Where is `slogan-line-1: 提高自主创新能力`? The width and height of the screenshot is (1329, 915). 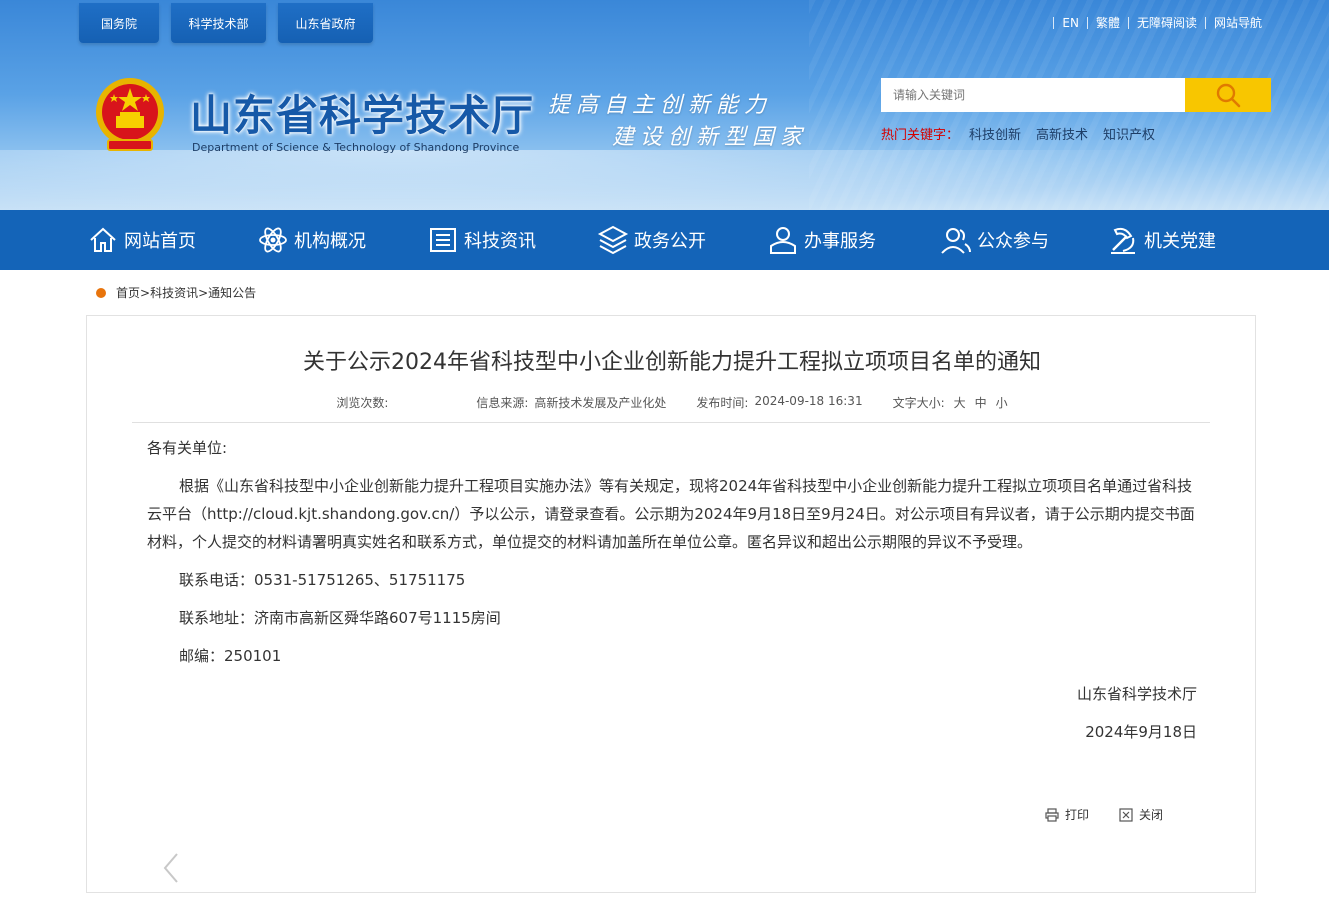
slogan-line-1: 提高自主创新能力 is located at coordinates (660, 105).